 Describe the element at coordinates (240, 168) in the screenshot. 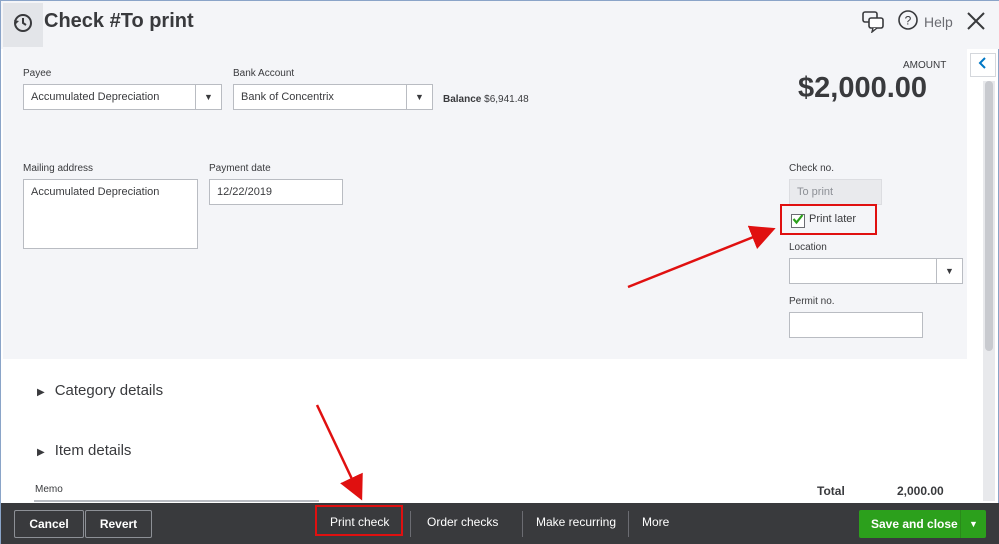

I see `payment-date-label: Payment date` at that location.